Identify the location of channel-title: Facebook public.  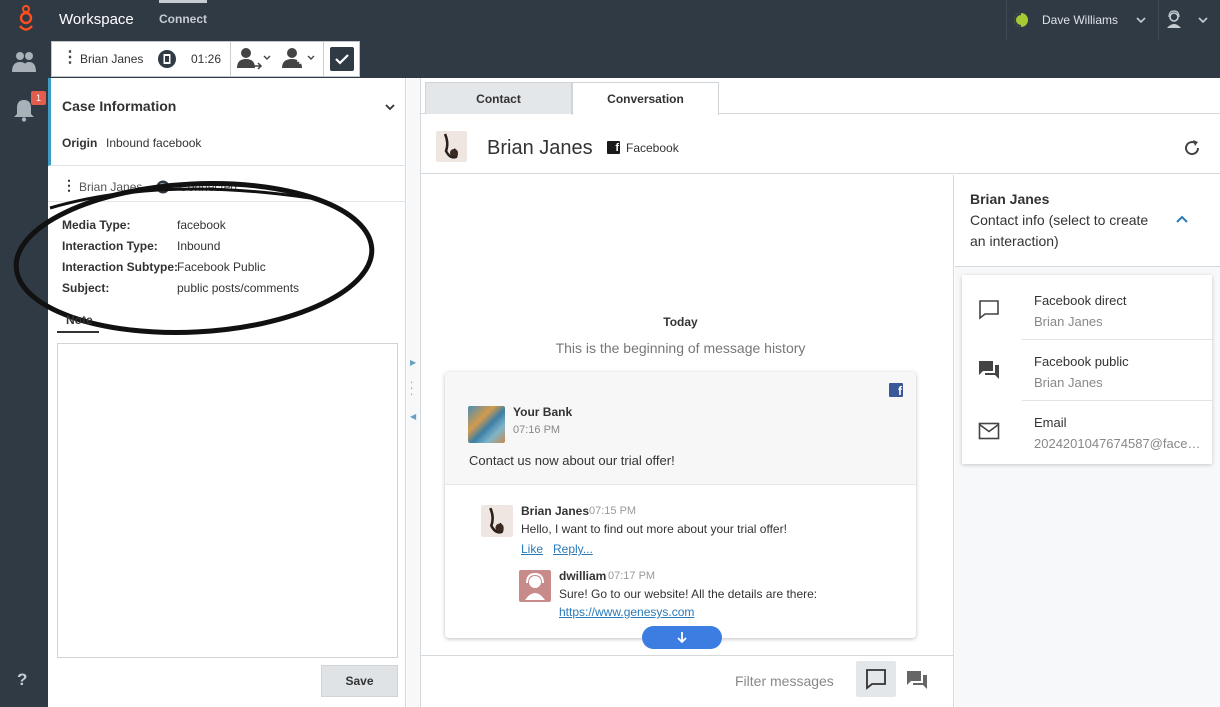
(1081, 361).